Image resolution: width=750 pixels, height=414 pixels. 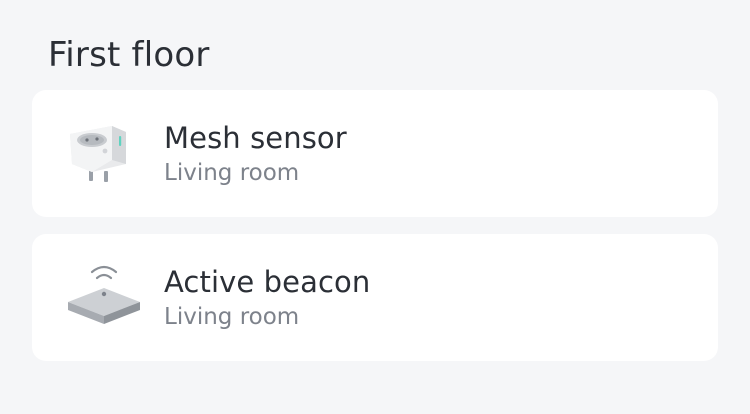 What do you see at coordinates (129, 55) in the screenshot?
I see `section-title: First floor` at bounding box center [129, 55].